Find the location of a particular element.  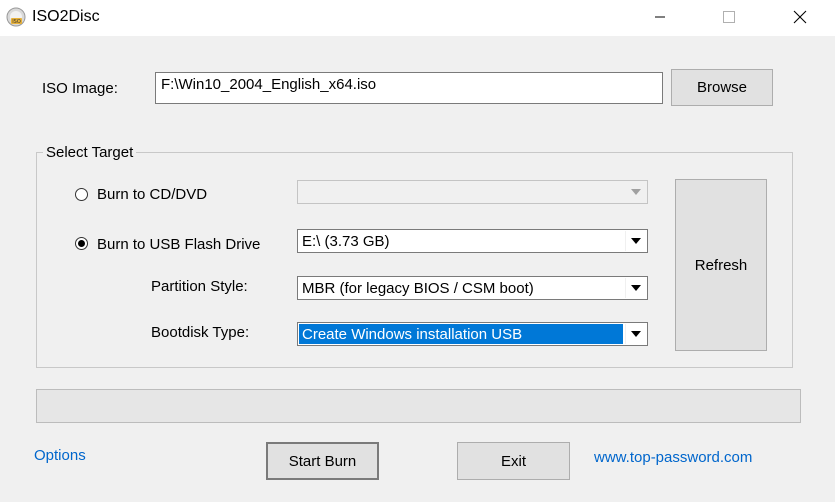

maximize-icon is located at coordinates (729, 17).